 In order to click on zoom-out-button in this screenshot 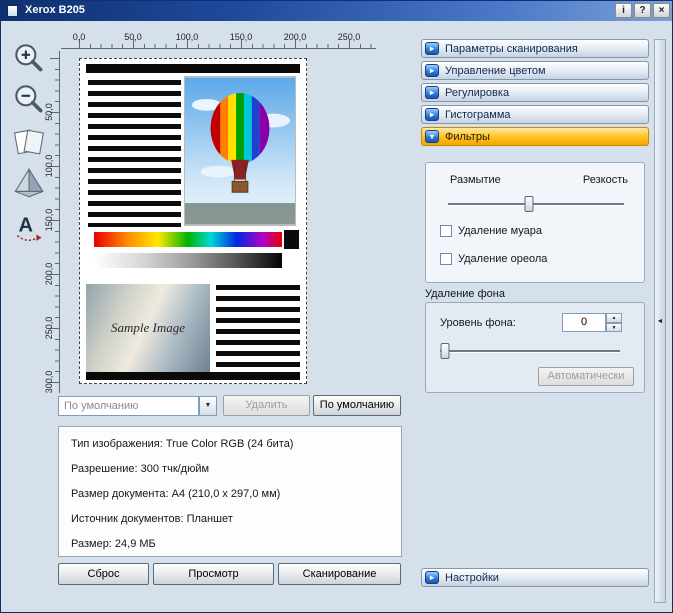, I will do `click(29, 100)`.